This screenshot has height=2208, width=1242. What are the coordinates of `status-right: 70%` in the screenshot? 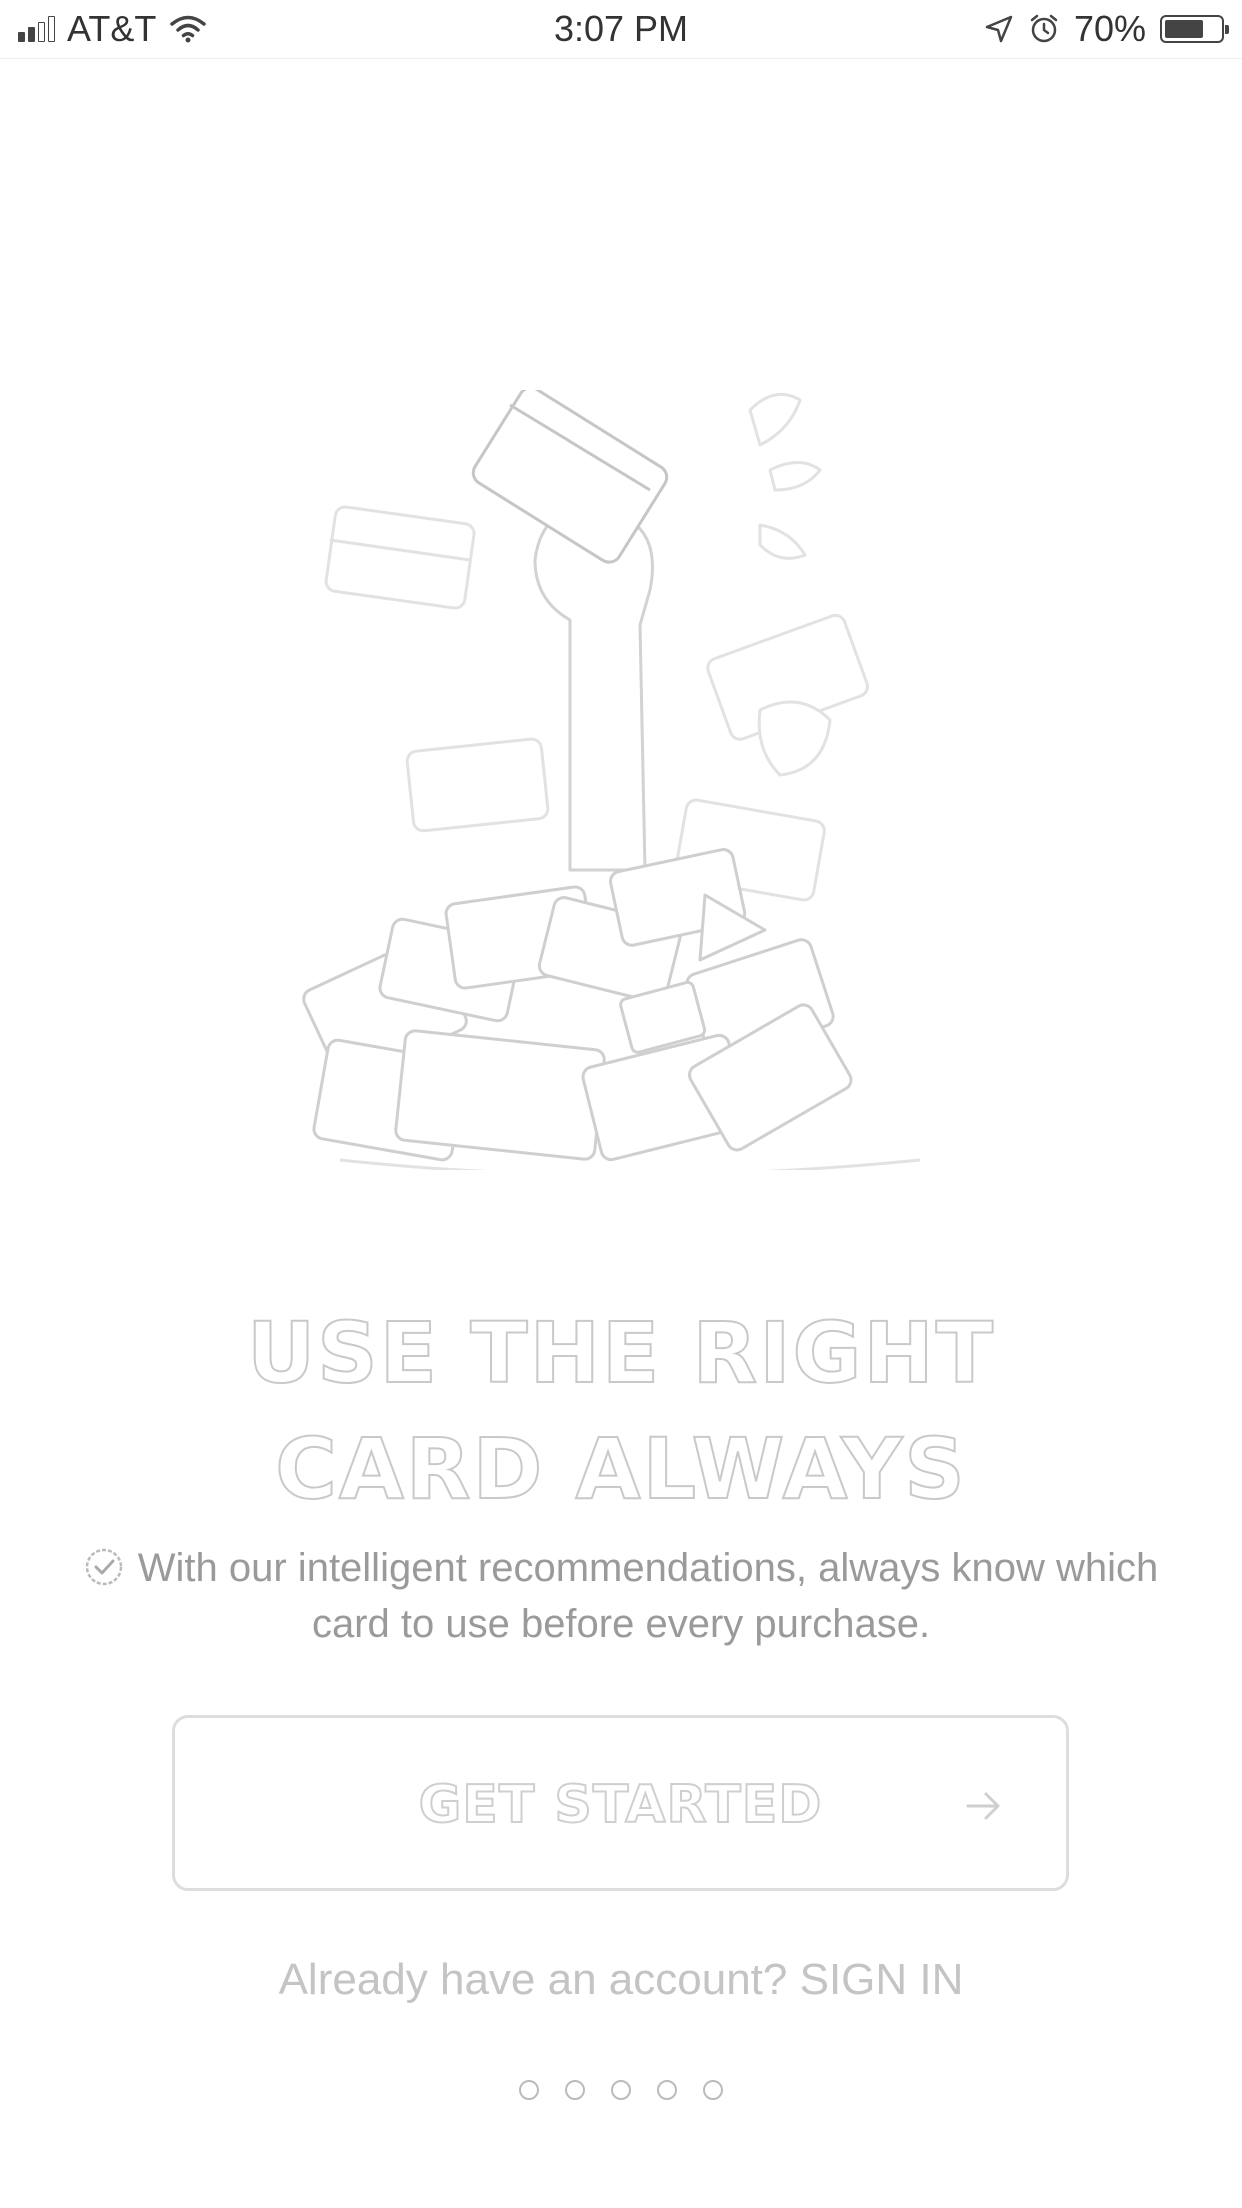 It's located at (1106, 29).